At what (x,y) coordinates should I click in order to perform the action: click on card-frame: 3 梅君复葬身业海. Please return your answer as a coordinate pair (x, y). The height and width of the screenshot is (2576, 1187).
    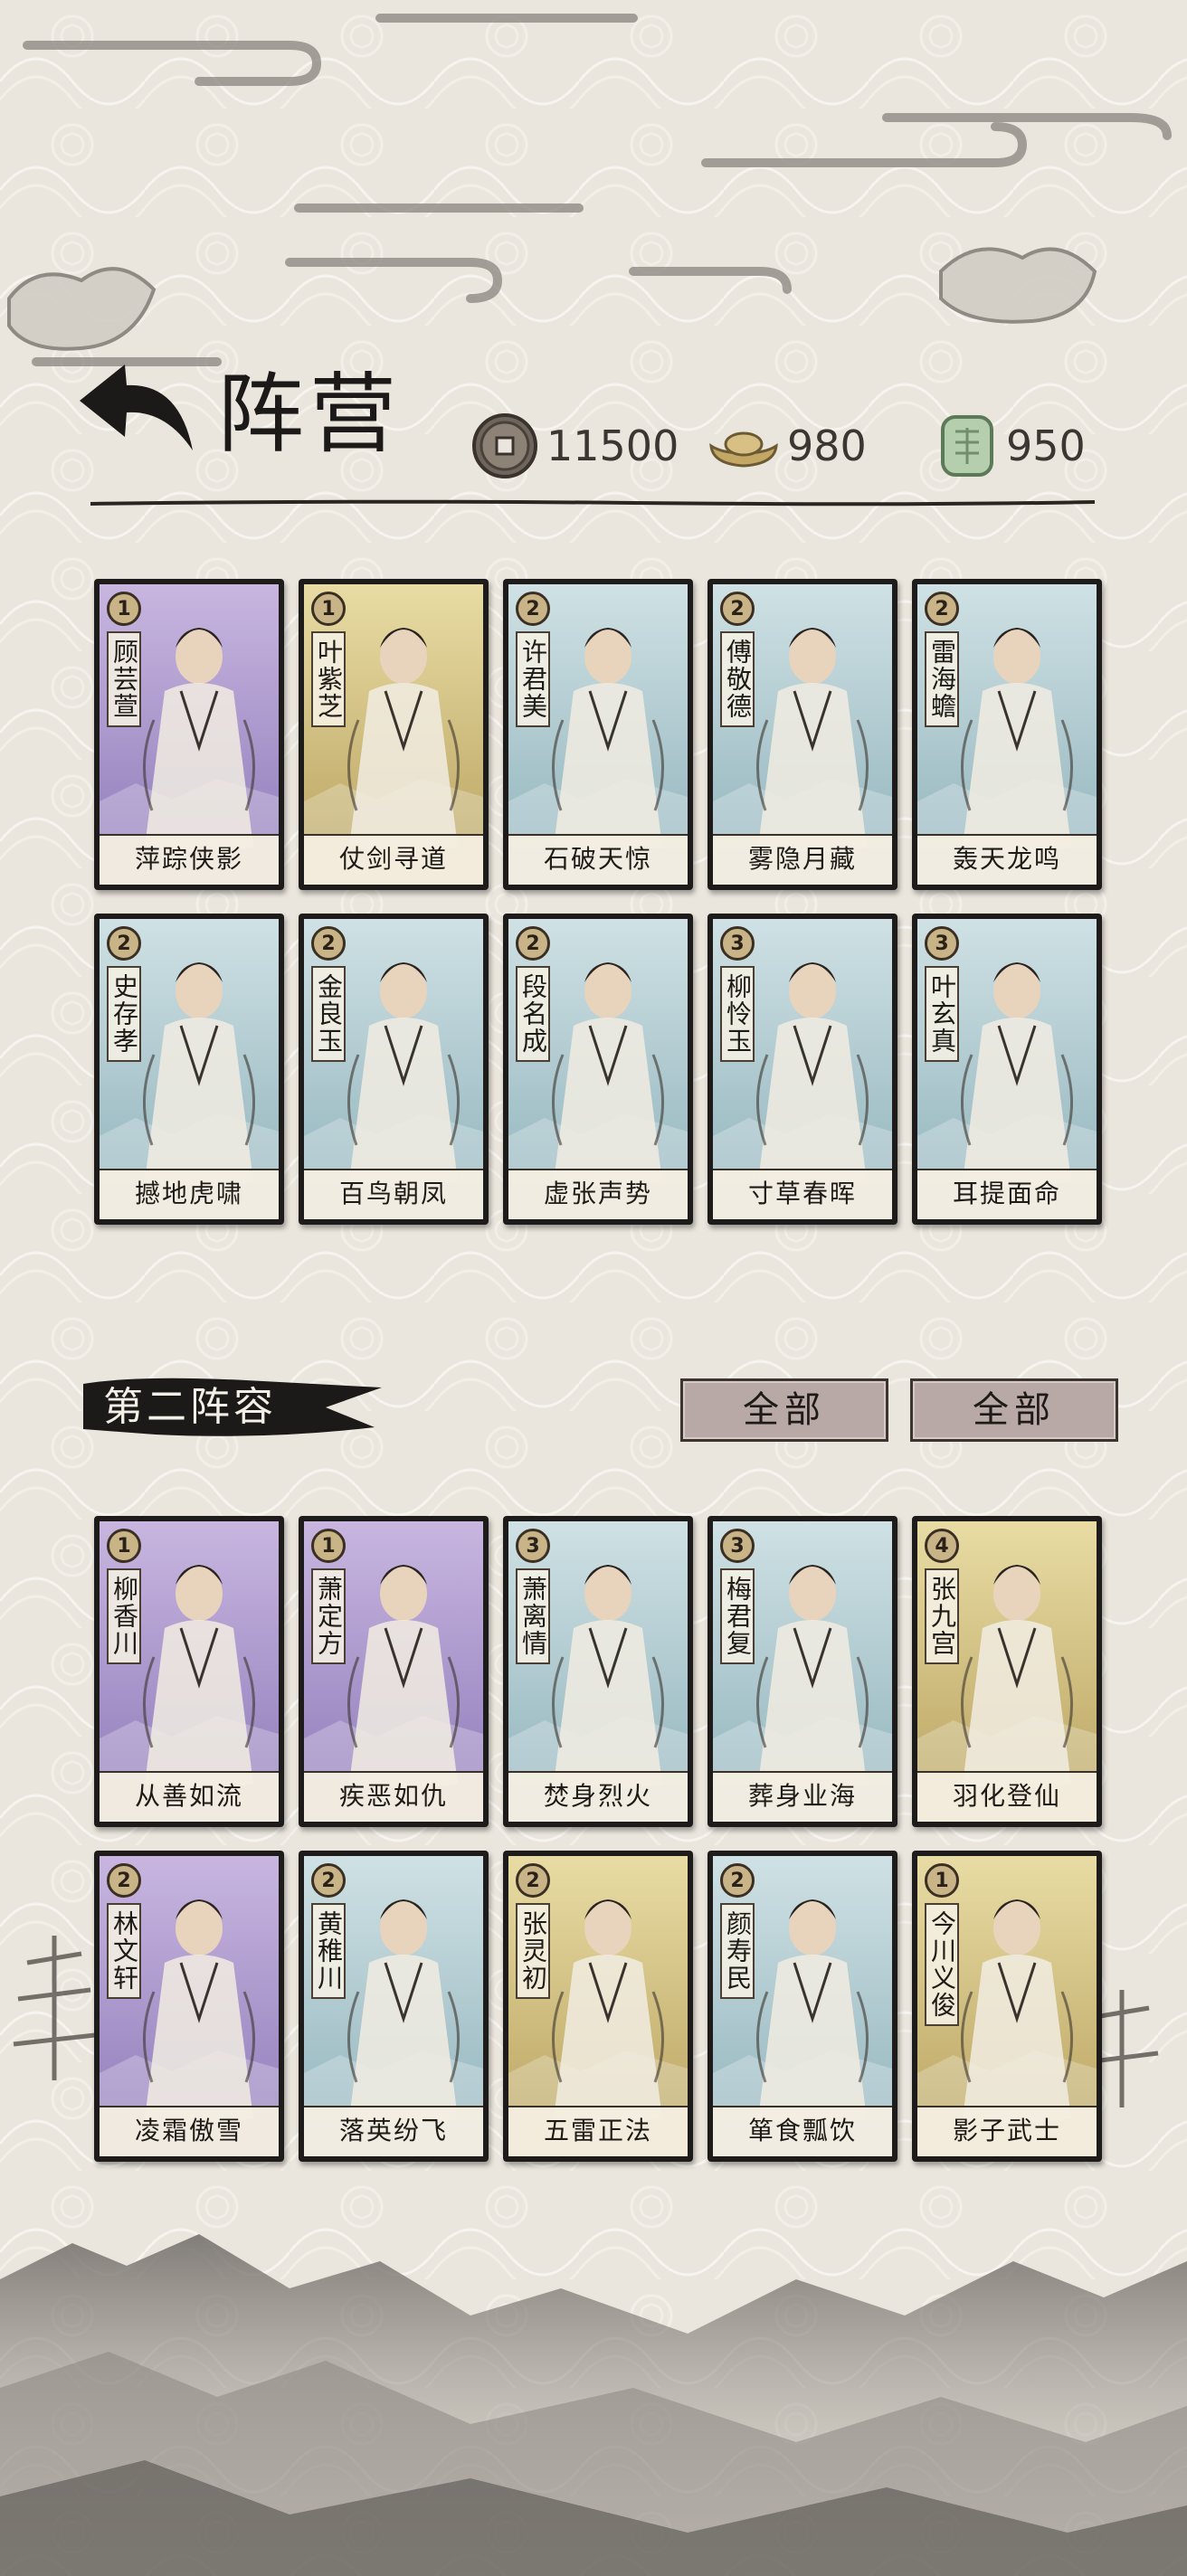
    Looking at the image, I should click on (802, 1671).